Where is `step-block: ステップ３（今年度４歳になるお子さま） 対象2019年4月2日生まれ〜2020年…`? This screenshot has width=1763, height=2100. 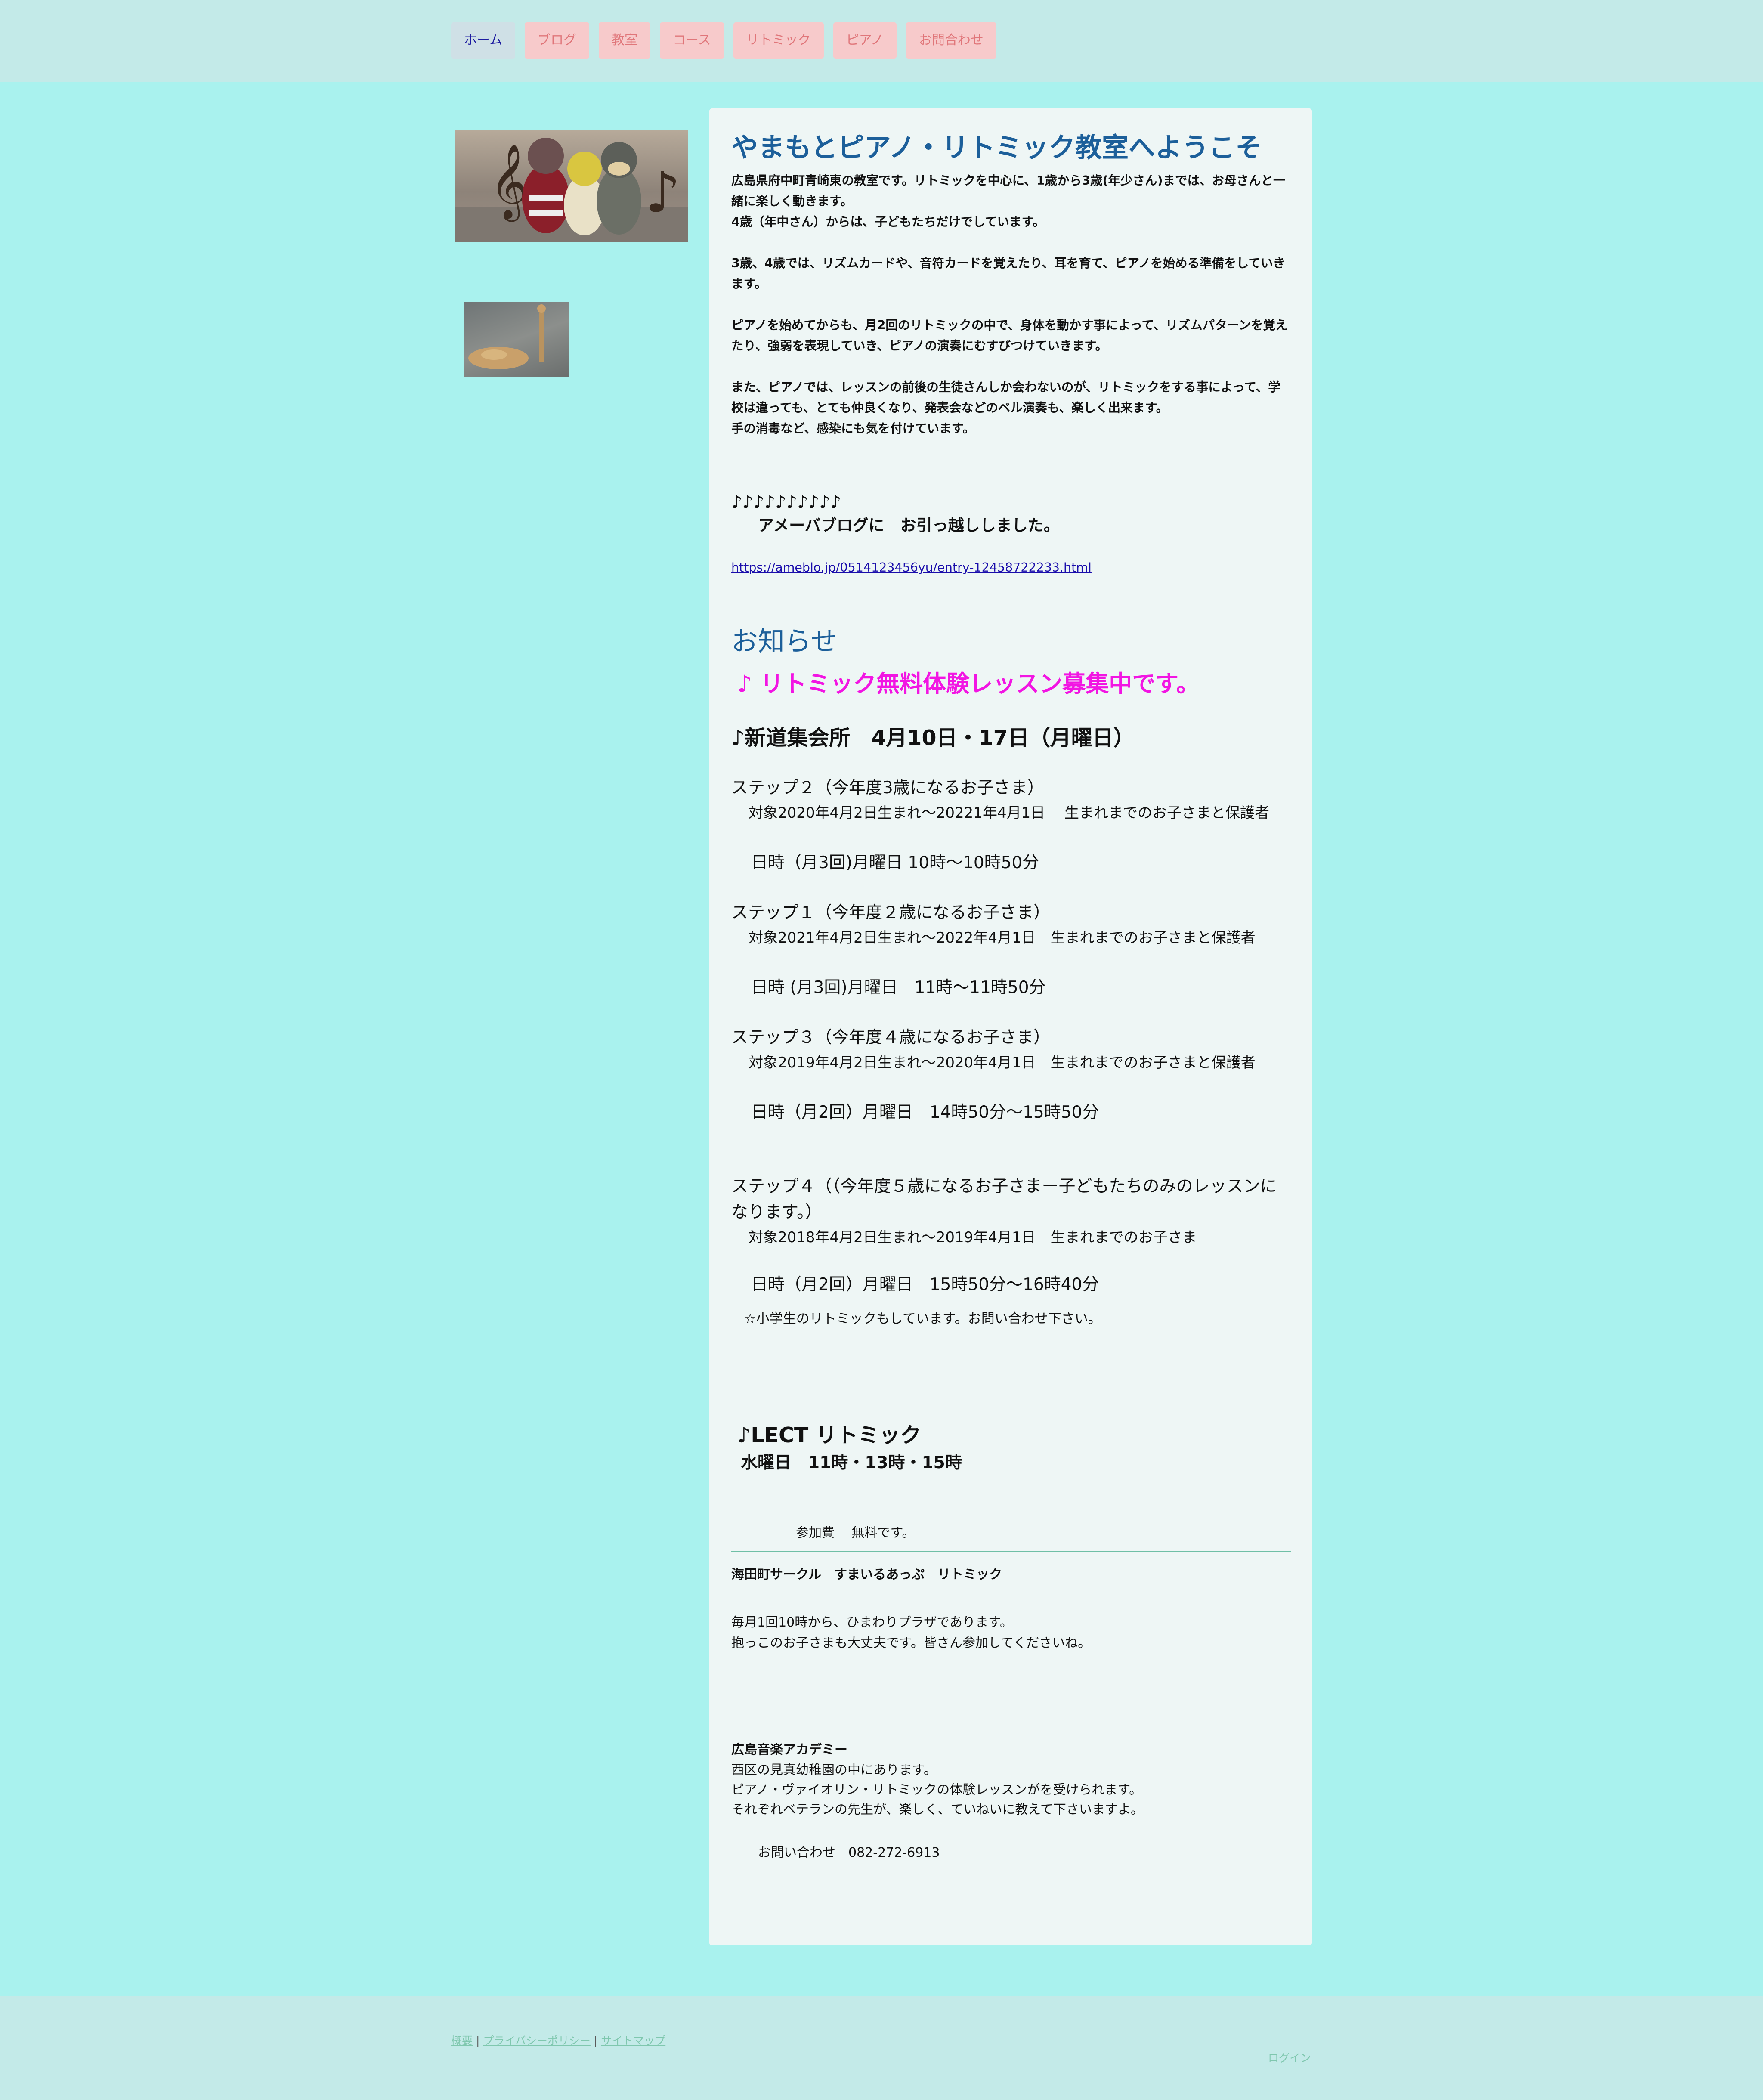
step-block: ステップ３（今年度４歳になるお子さま） 対象2019年4月2日生まれ〜2020年… is located at coordinates (1011, 1075).